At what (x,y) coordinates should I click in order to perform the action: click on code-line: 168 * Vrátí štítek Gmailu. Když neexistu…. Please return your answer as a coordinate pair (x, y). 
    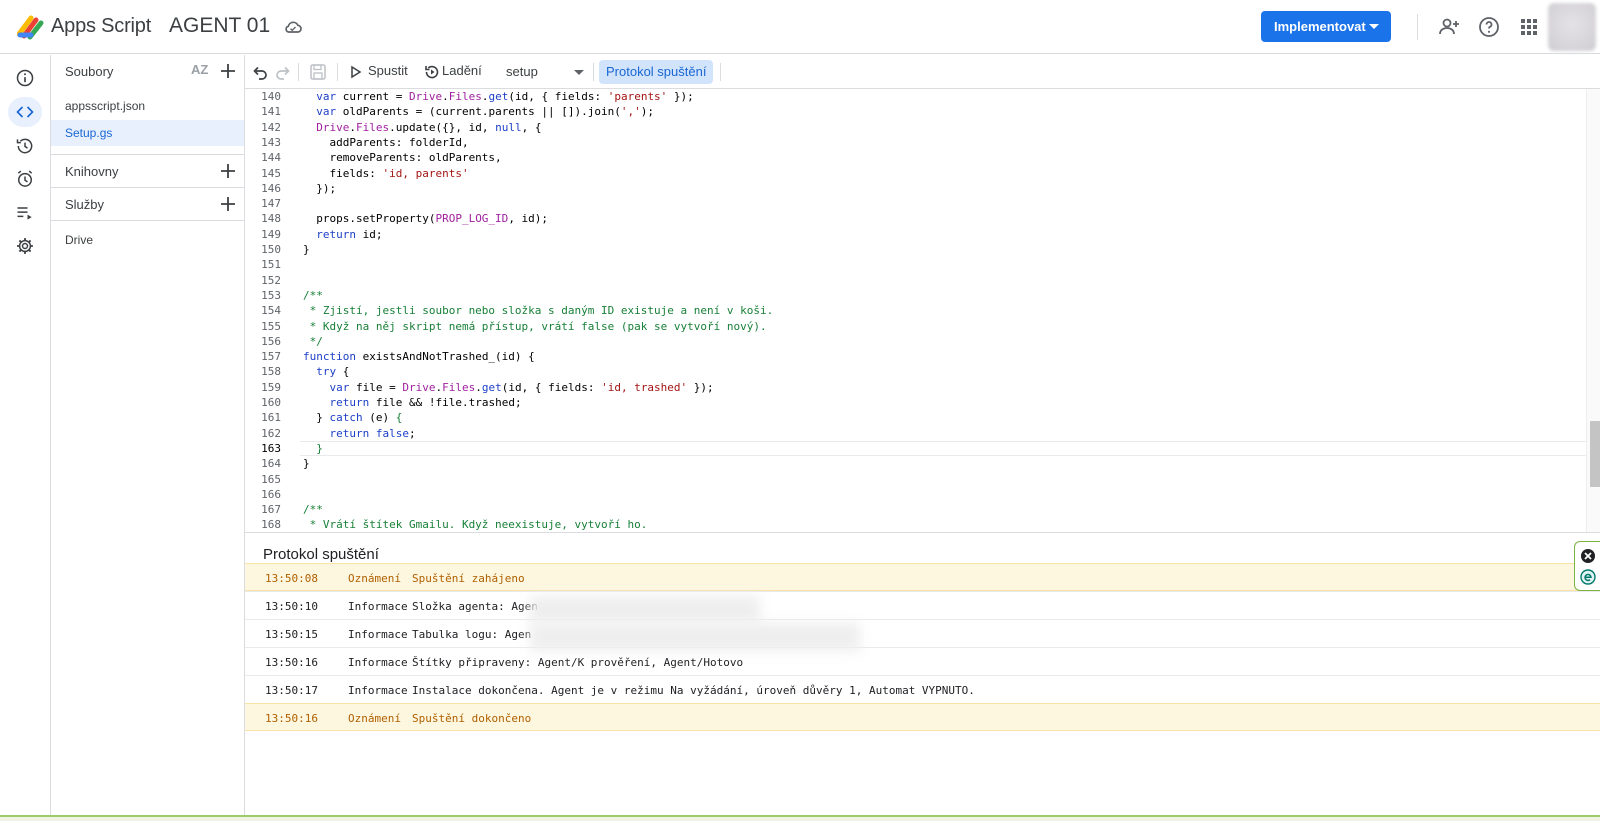
    Looking at the image, I should click on (915, 524).